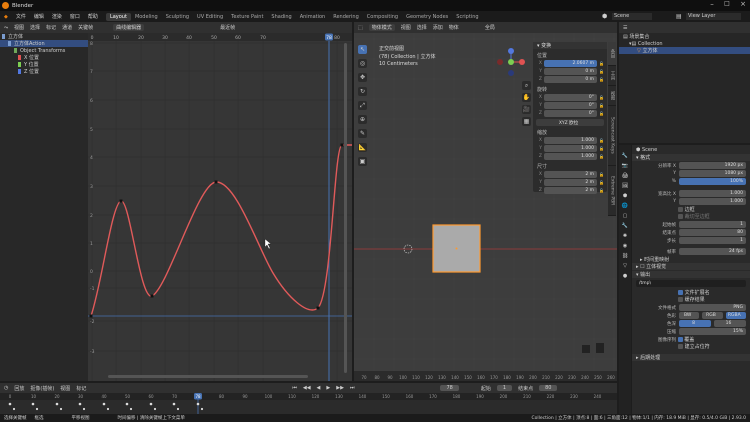 The height and width of the screenshot is (422, 750). What do you see at coordinates (712, 331) in the screenshot?
I see `compression-field: 15%` at bounding box center [712, 331].